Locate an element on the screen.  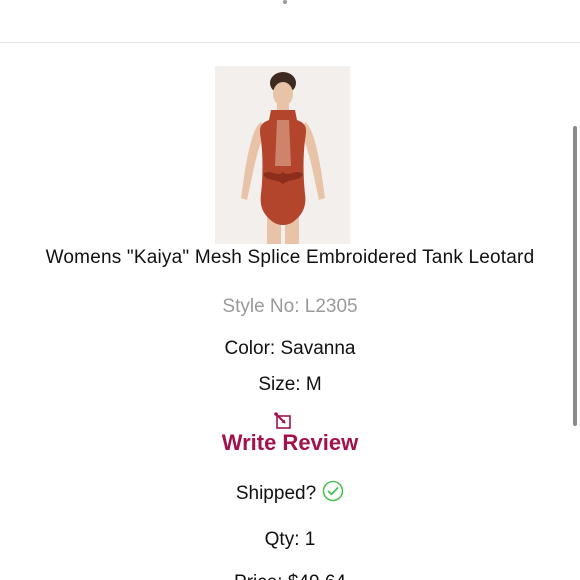
write-review-link: Write Review is located at coordinates (290, 443).